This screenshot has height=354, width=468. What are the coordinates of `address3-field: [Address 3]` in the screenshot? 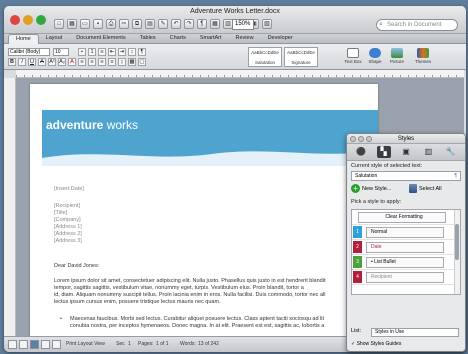 It's located at (68, 241).